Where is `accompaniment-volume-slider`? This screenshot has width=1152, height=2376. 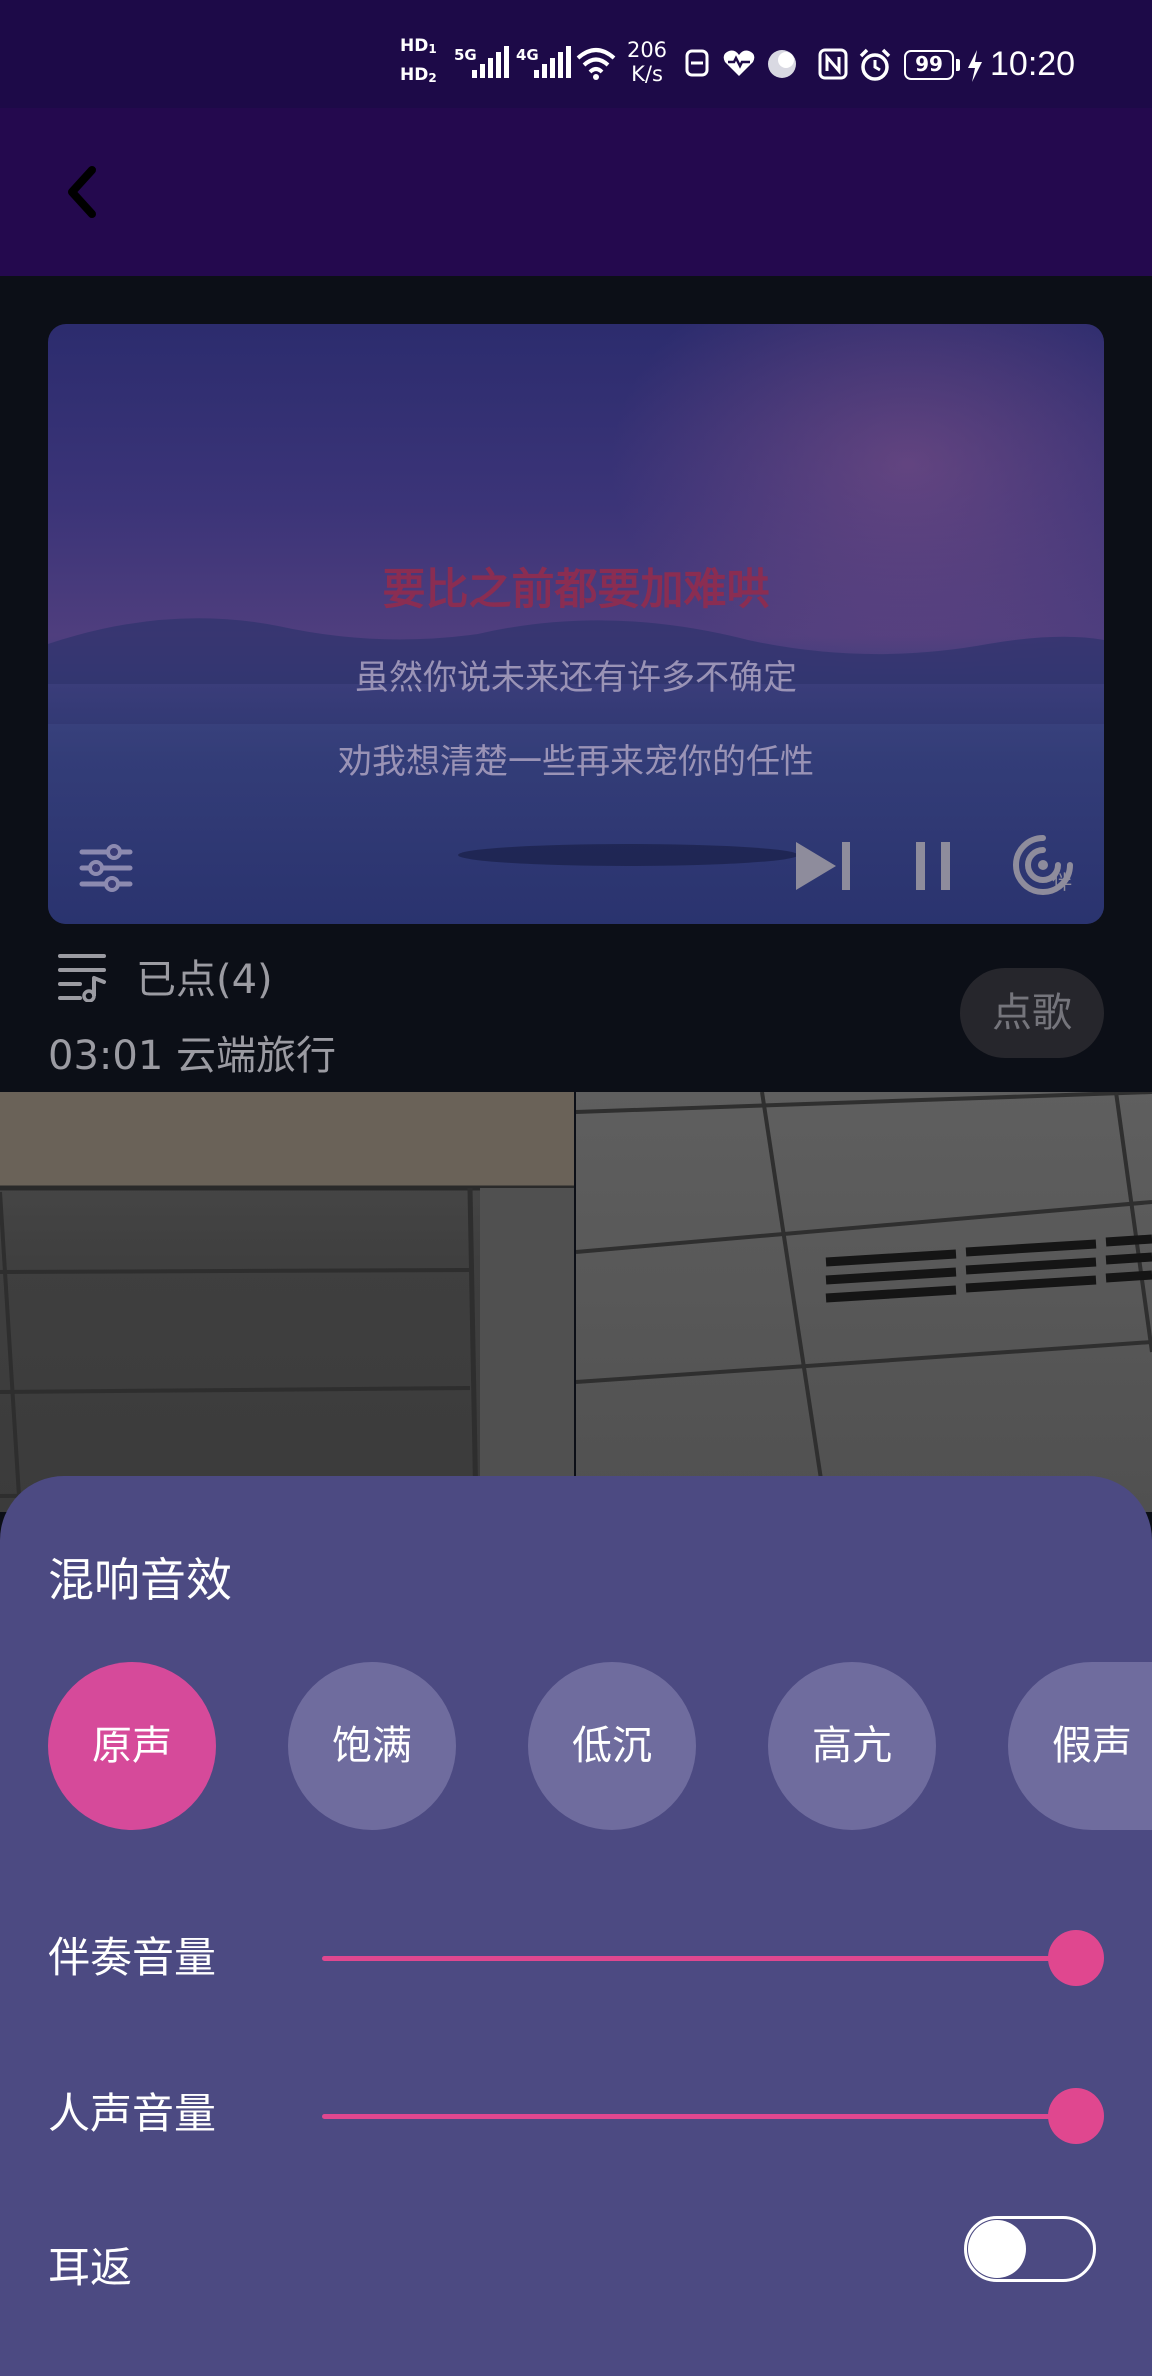
accompaniment-volume-slider is located at coordinates (713, 1958).